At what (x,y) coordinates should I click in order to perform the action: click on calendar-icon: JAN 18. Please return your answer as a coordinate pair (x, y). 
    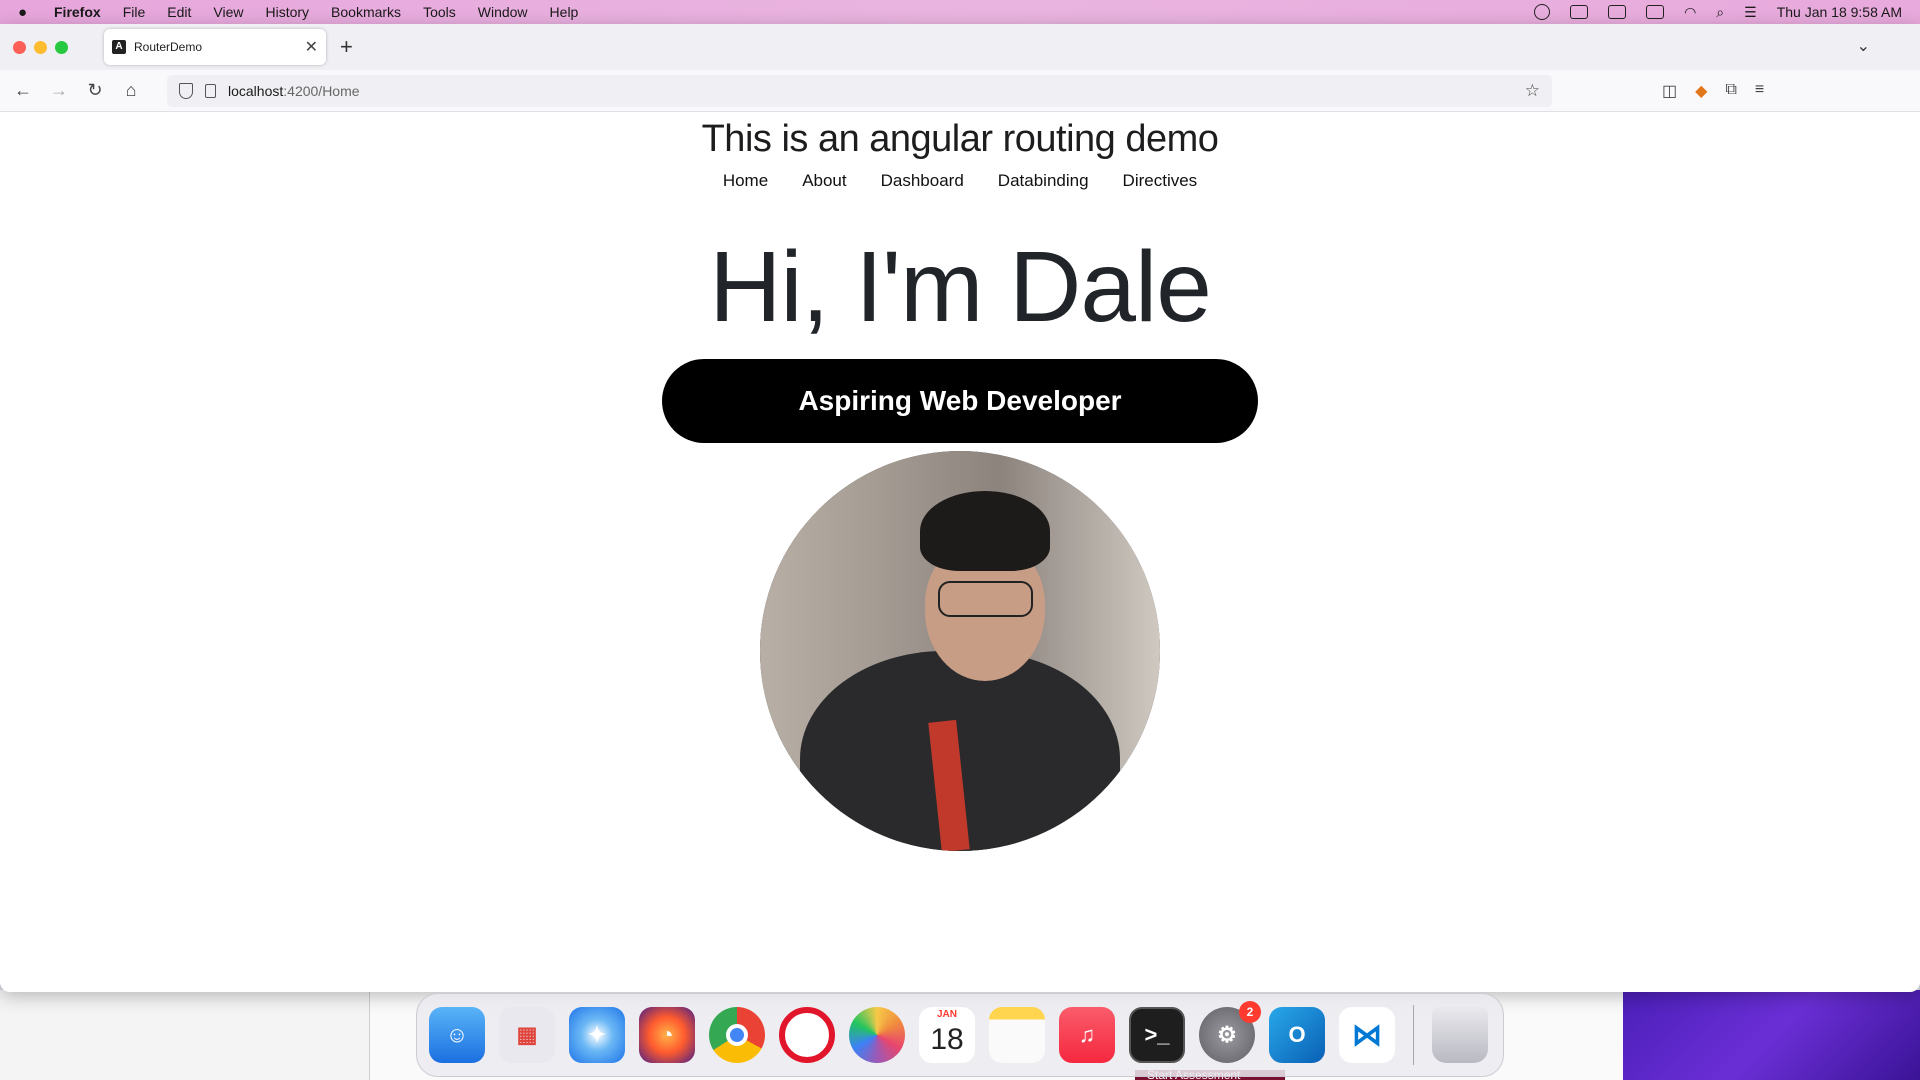
    Looking at the image, I should click on (947, 1035).